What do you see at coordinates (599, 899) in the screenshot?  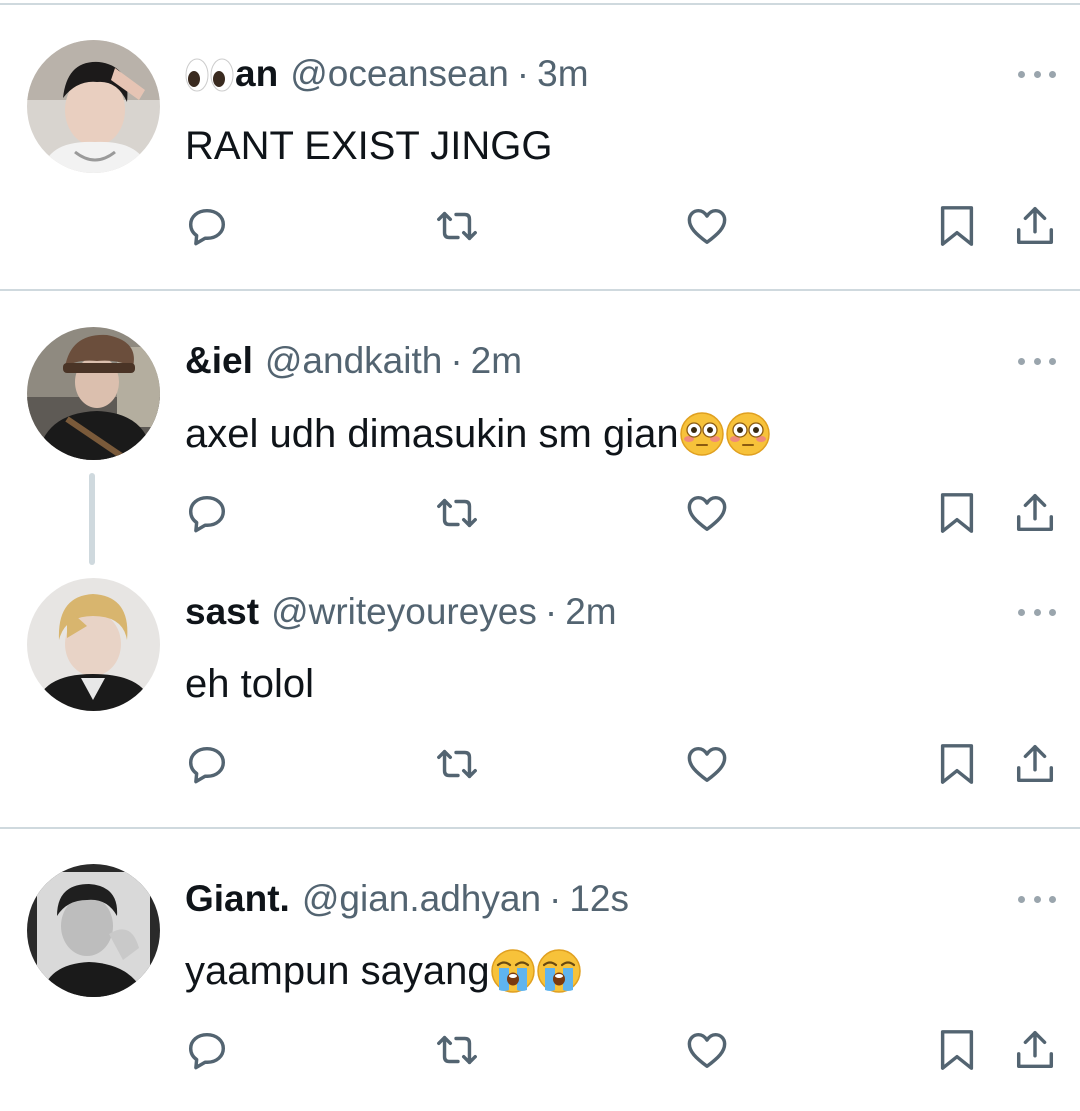 I see `timestamp: 12s` at bounding box center [599, 899].